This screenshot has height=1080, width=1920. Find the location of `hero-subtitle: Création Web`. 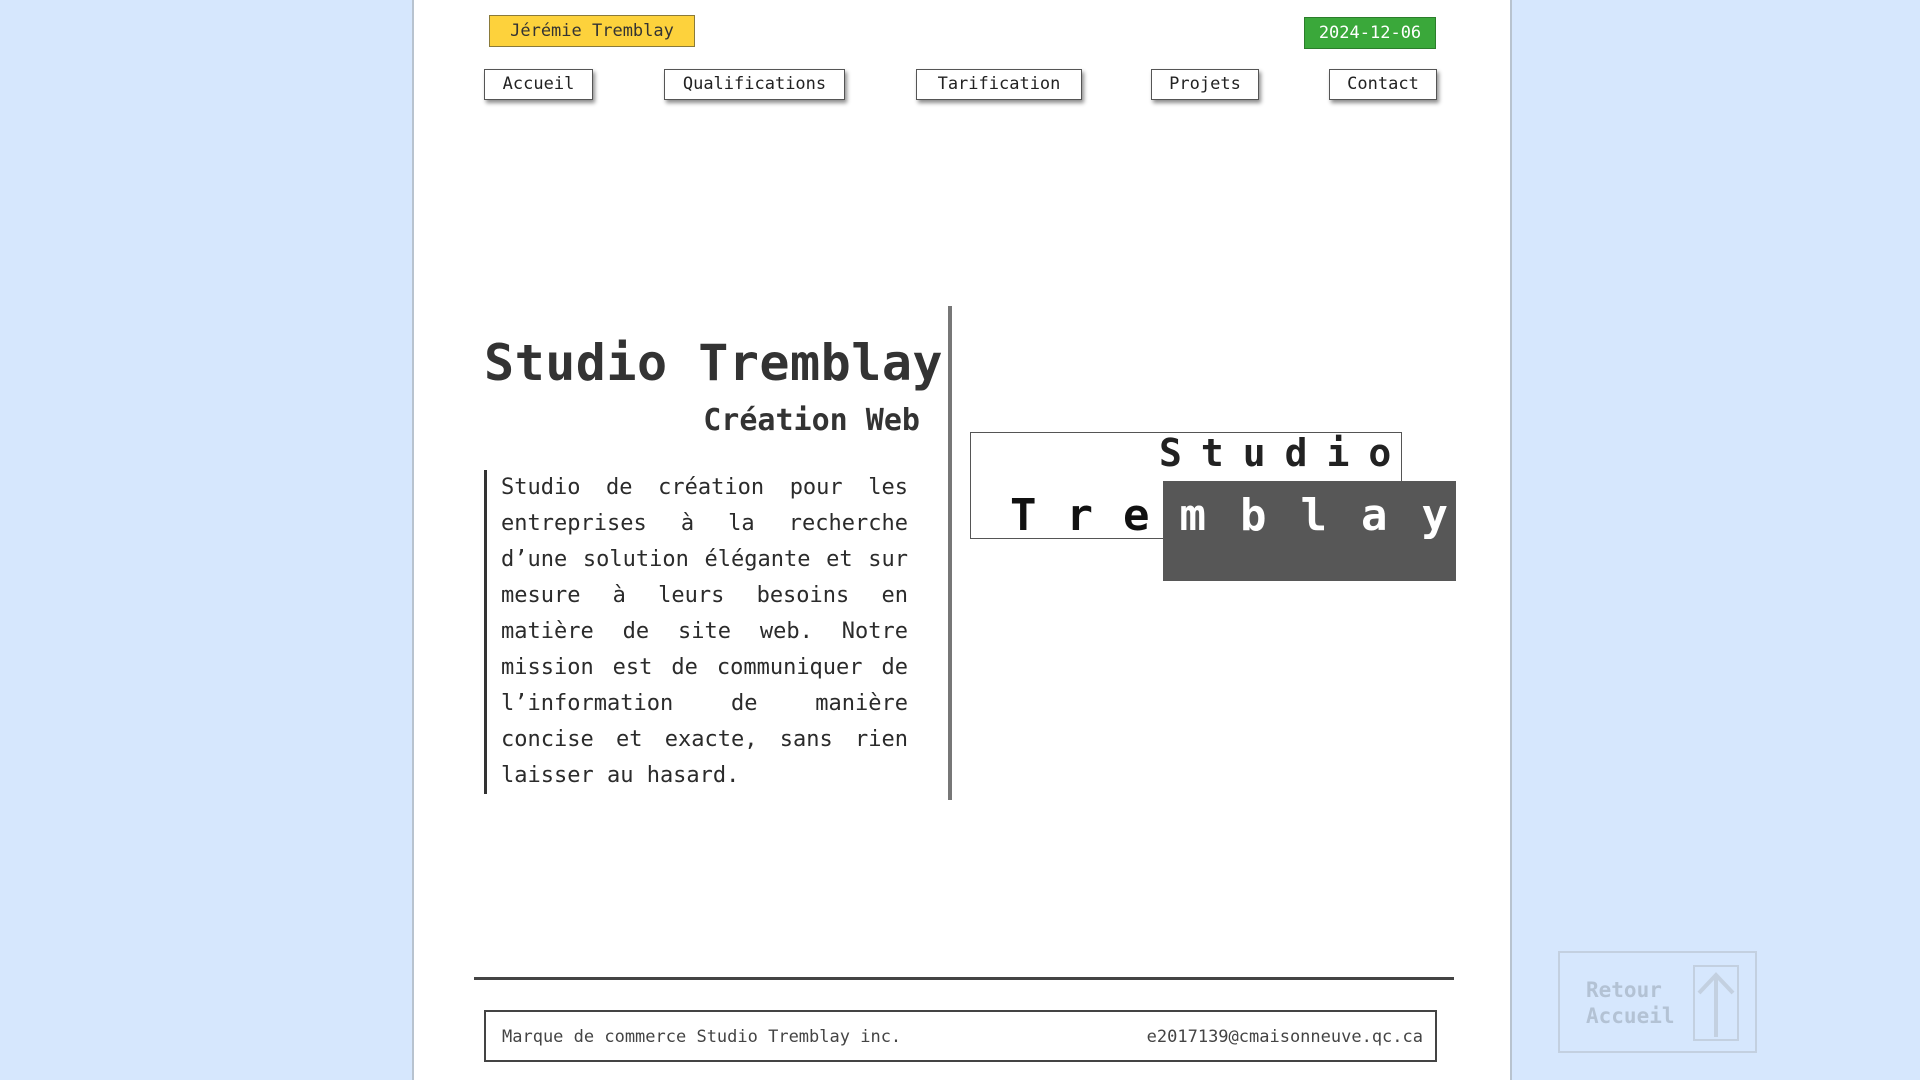

hero-subtitle: Création Web is located at coordinates (811, 420).